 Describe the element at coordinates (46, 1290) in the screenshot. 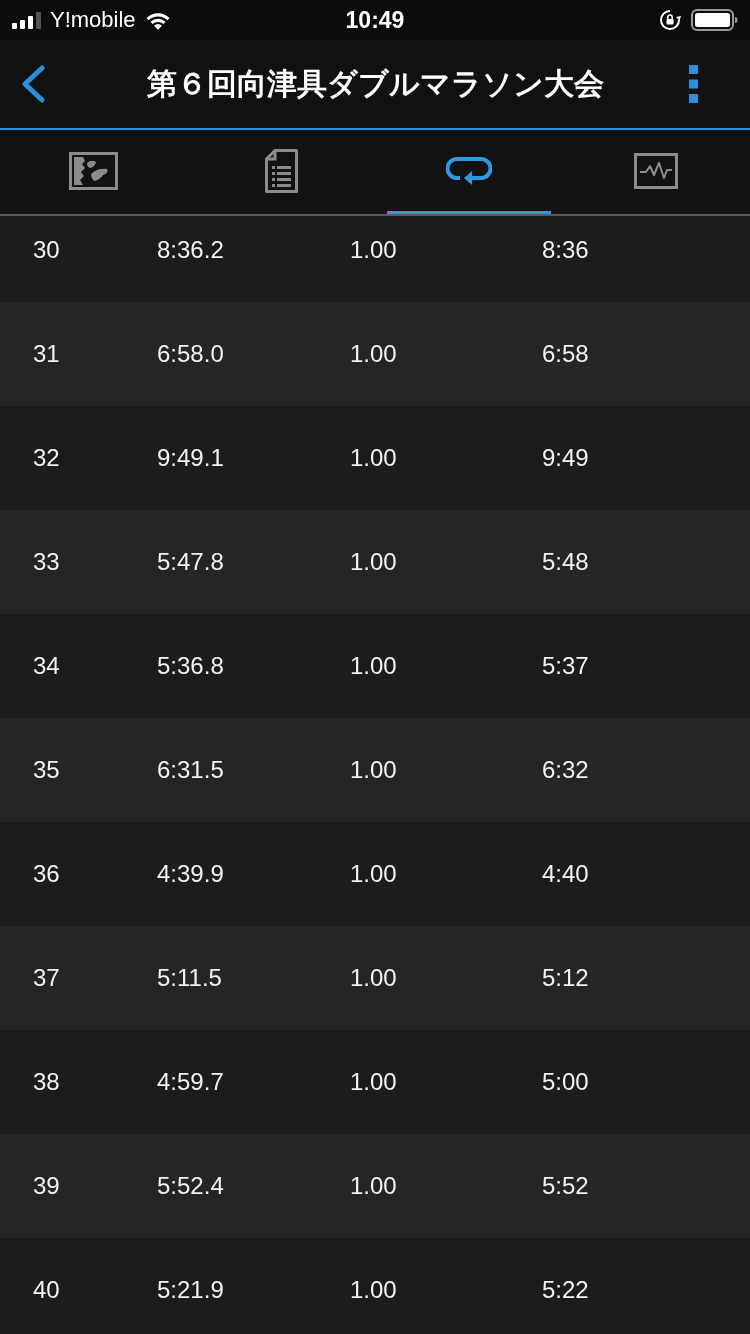

I see `table-cell: 40` at that location.